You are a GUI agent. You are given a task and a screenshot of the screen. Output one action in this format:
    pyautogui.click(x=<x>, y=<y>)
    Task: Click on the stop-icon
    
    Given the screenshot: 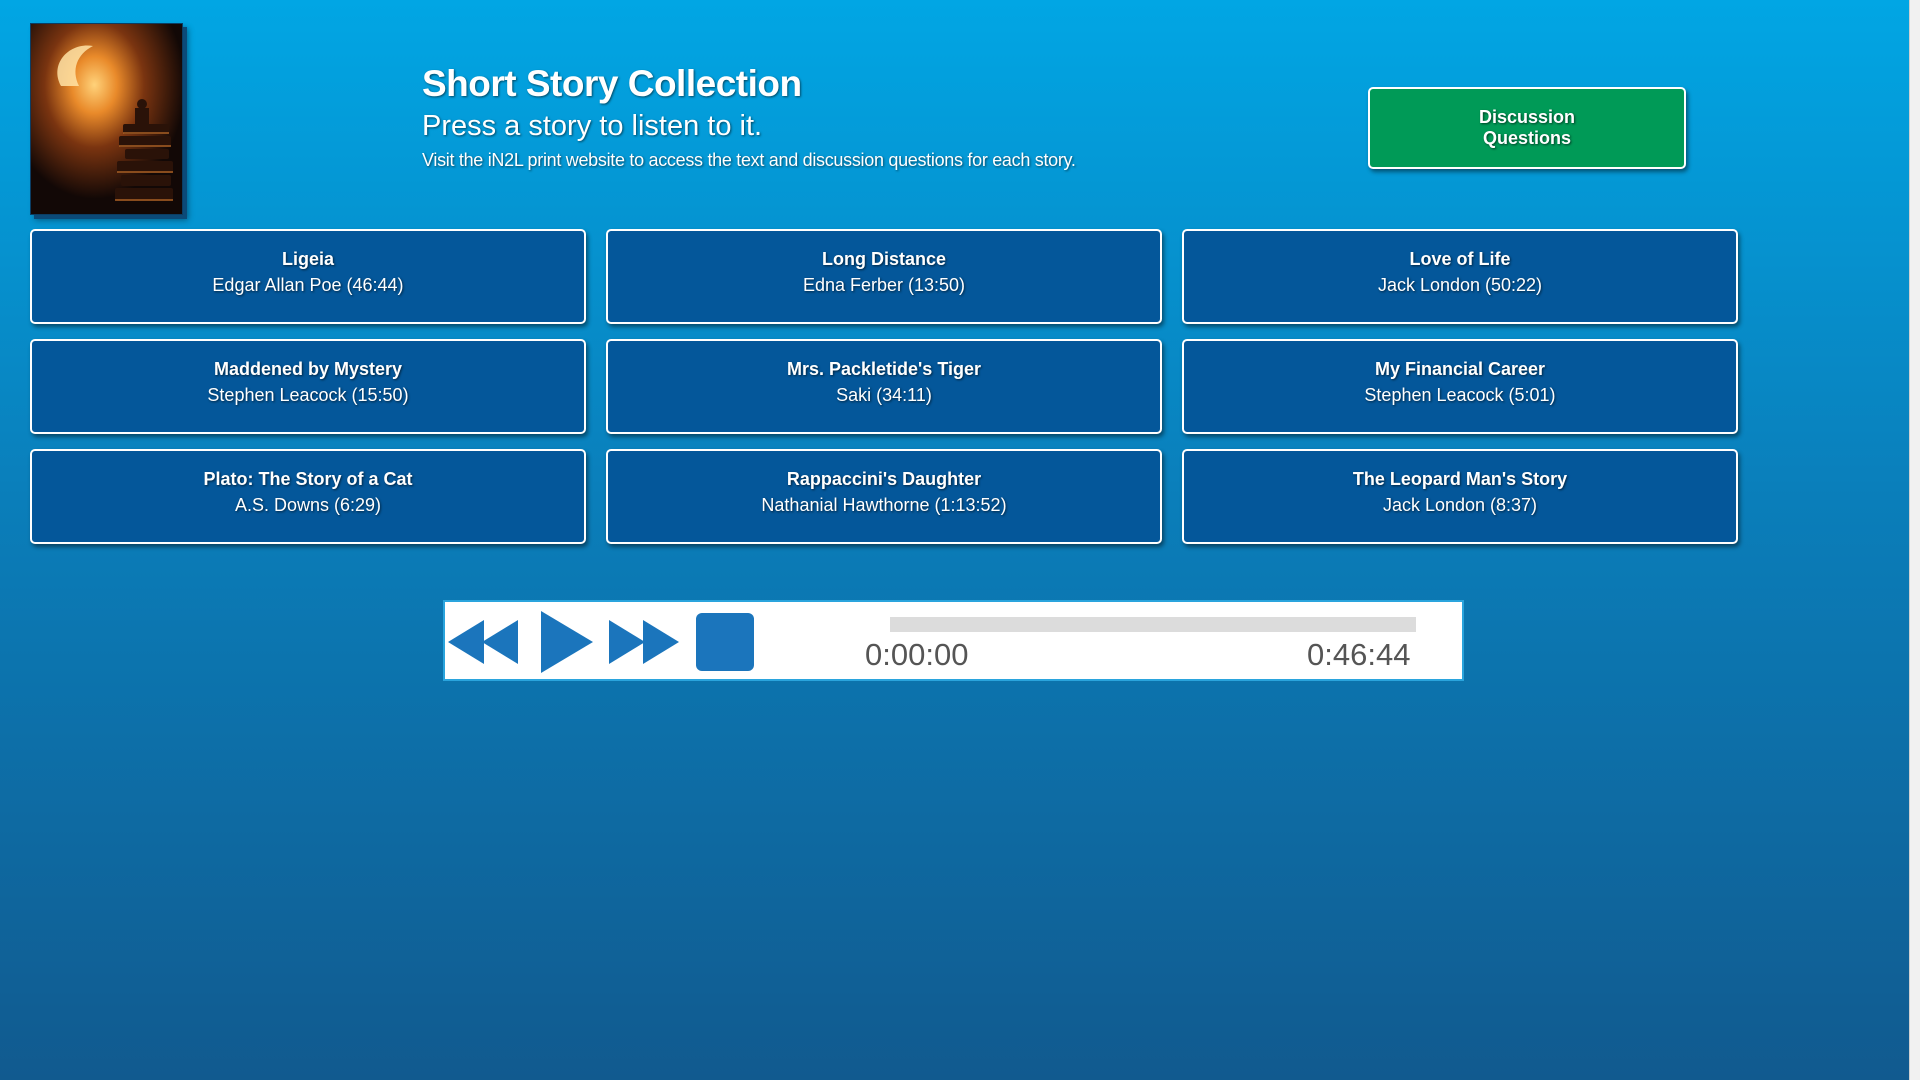 What is the action you would take?
    pyautogui.click(x=725, y=642)
    